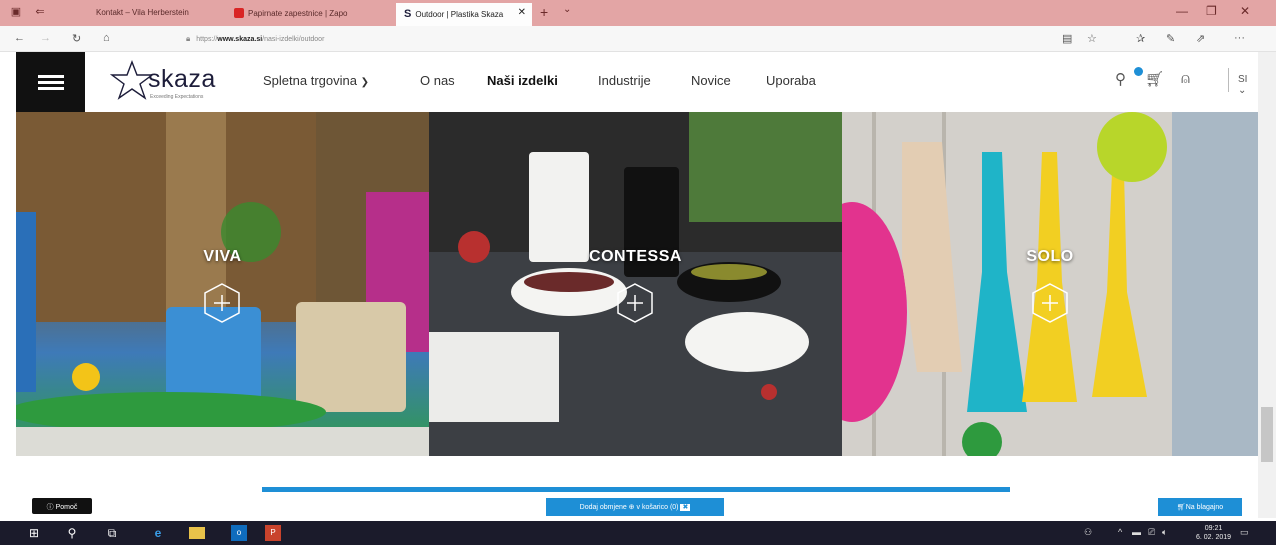 This screenshot has height=545, width=1276. Describe the element at coordinates (207, 39) in the screenshot. I see `url-prefix: https://` at that location.